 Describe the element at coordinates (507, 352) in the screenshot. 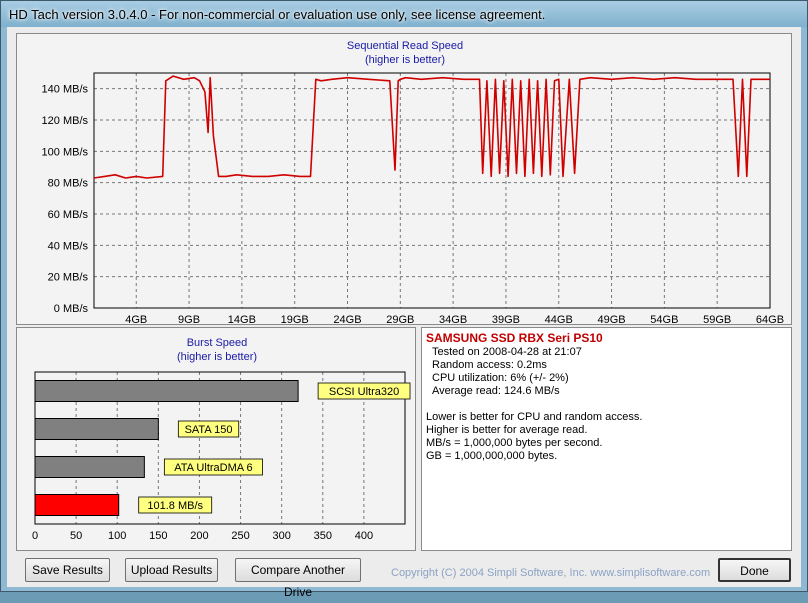

I see `tested-on-text: Tested on 2008-04-28 at 21:07` at that location.